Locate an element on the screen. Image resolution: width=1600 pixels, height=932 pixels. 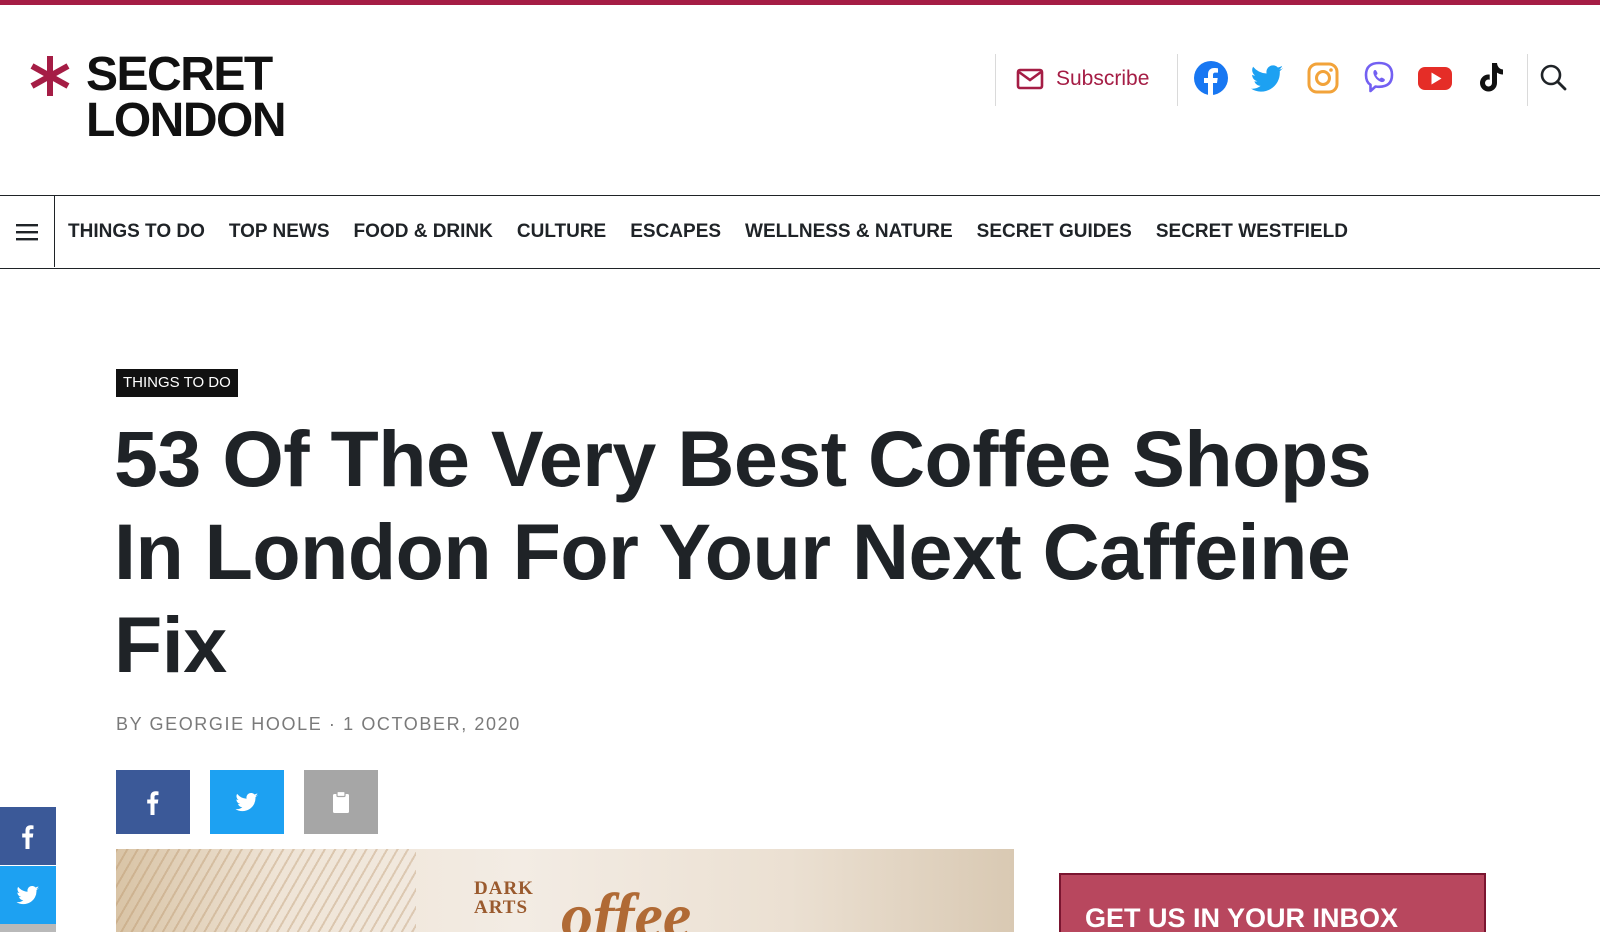
instagram-icon is located at coordinates (1323, 78).